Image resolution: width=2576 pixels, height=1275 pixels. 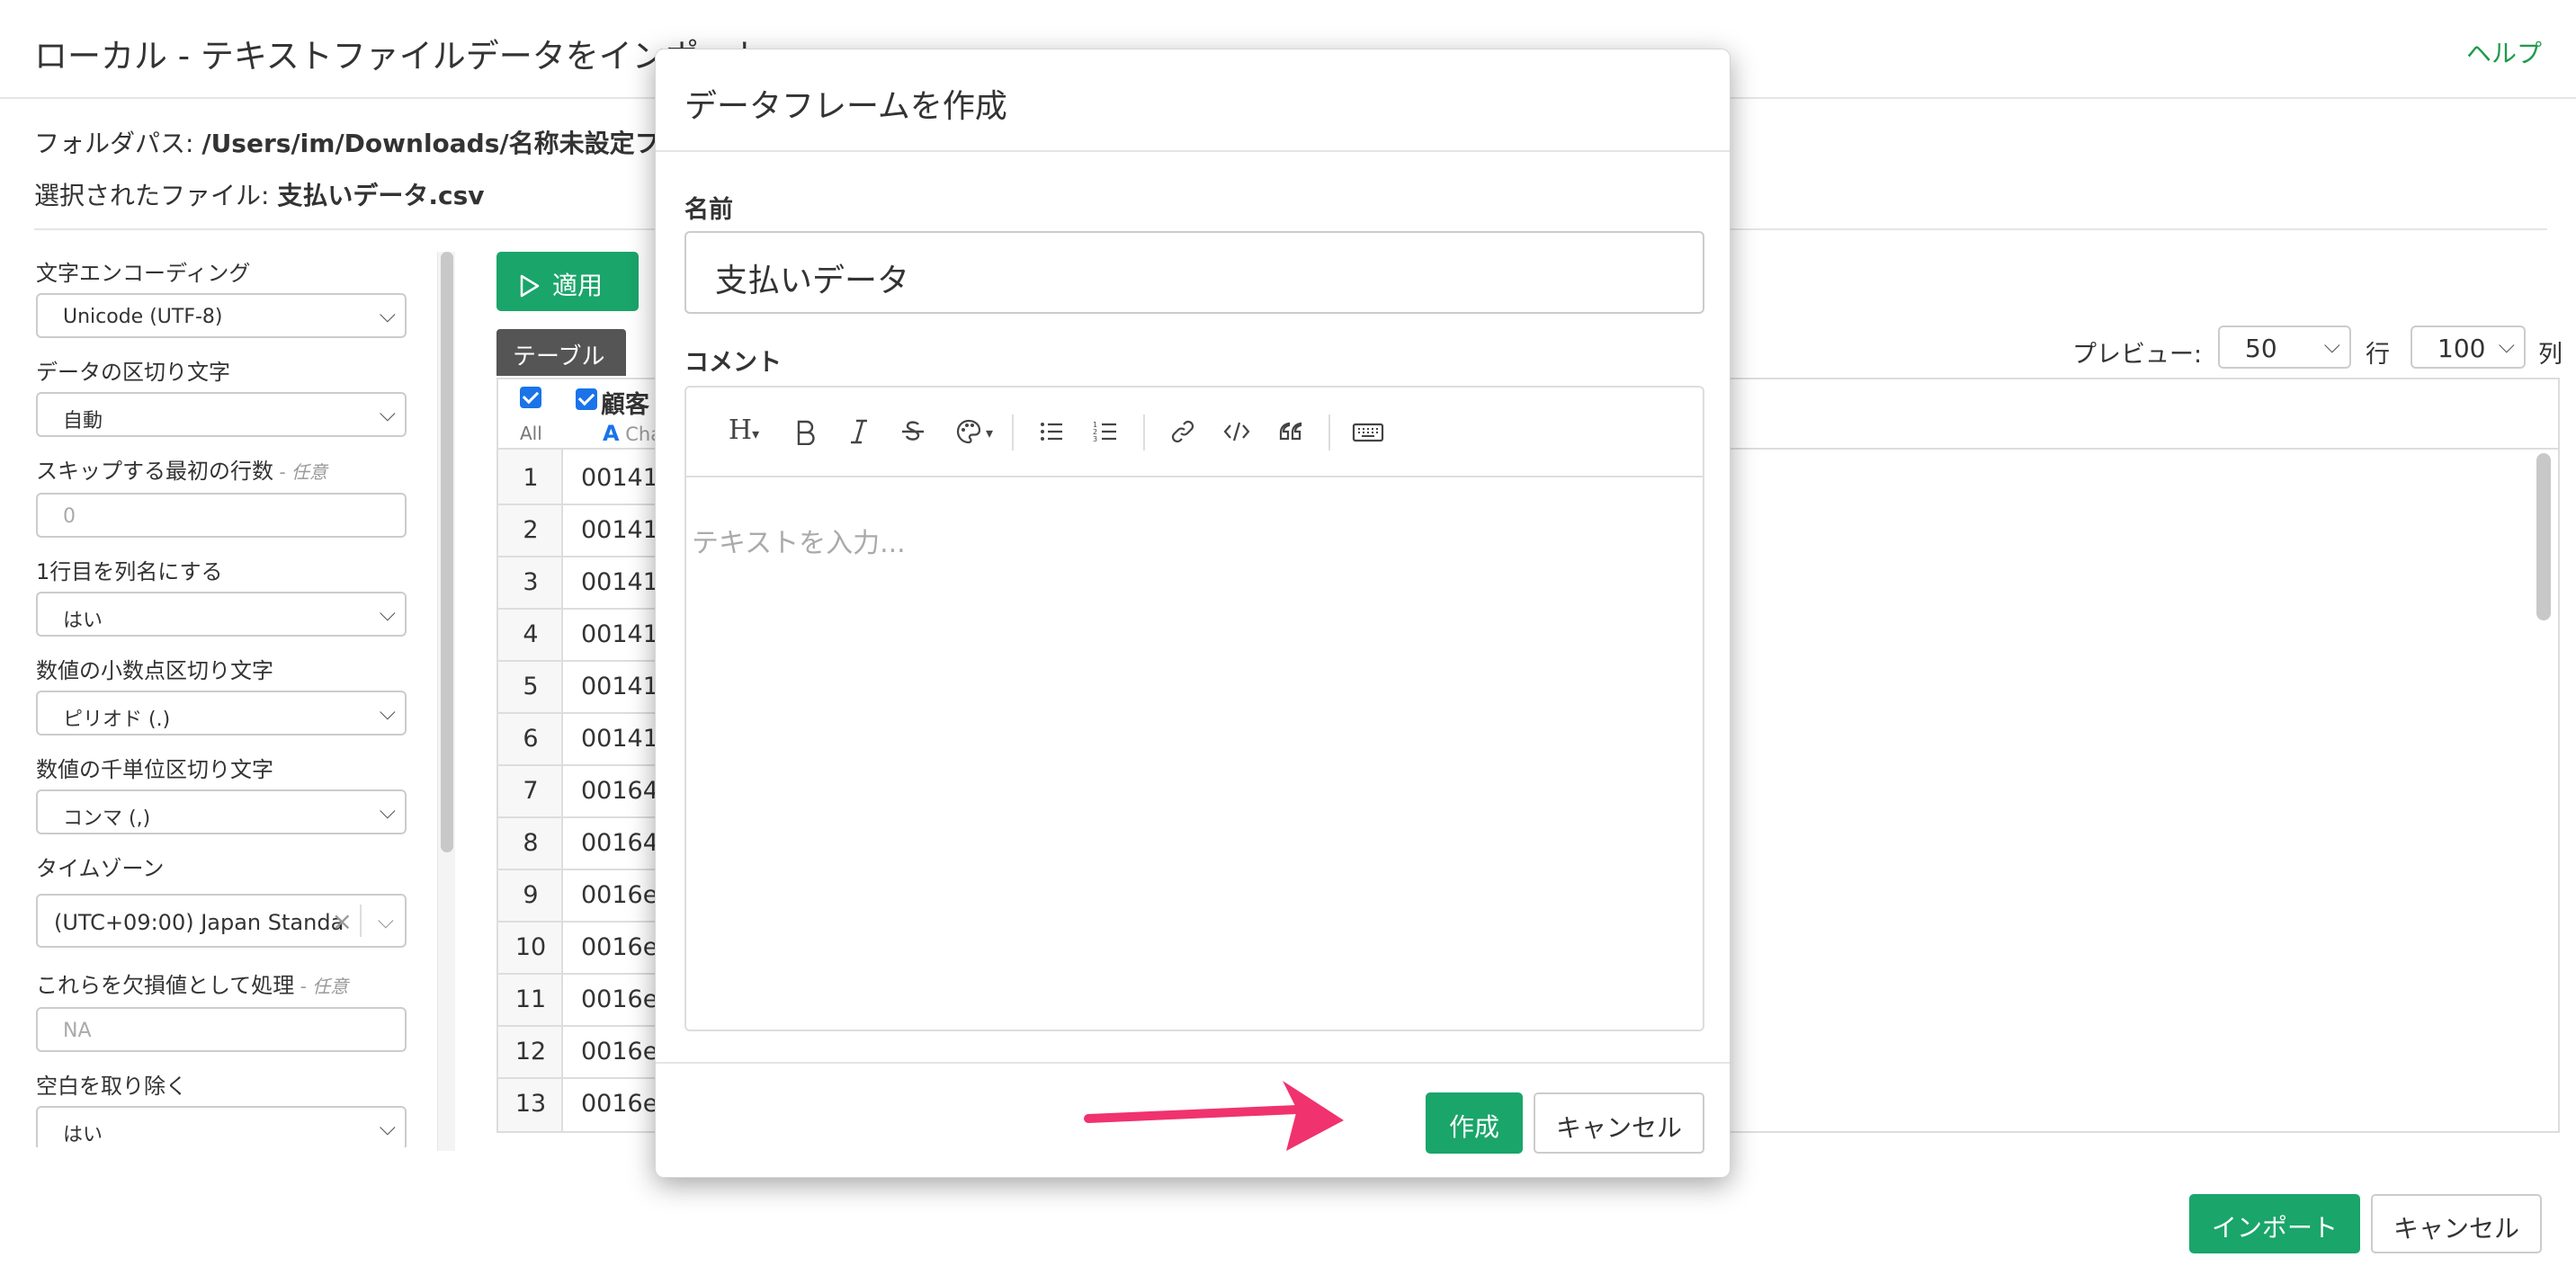 What do you see at coordinates (1368, 433) in the screenshot?
I see `keyboard-icon` at bounding box center [1368, 433].